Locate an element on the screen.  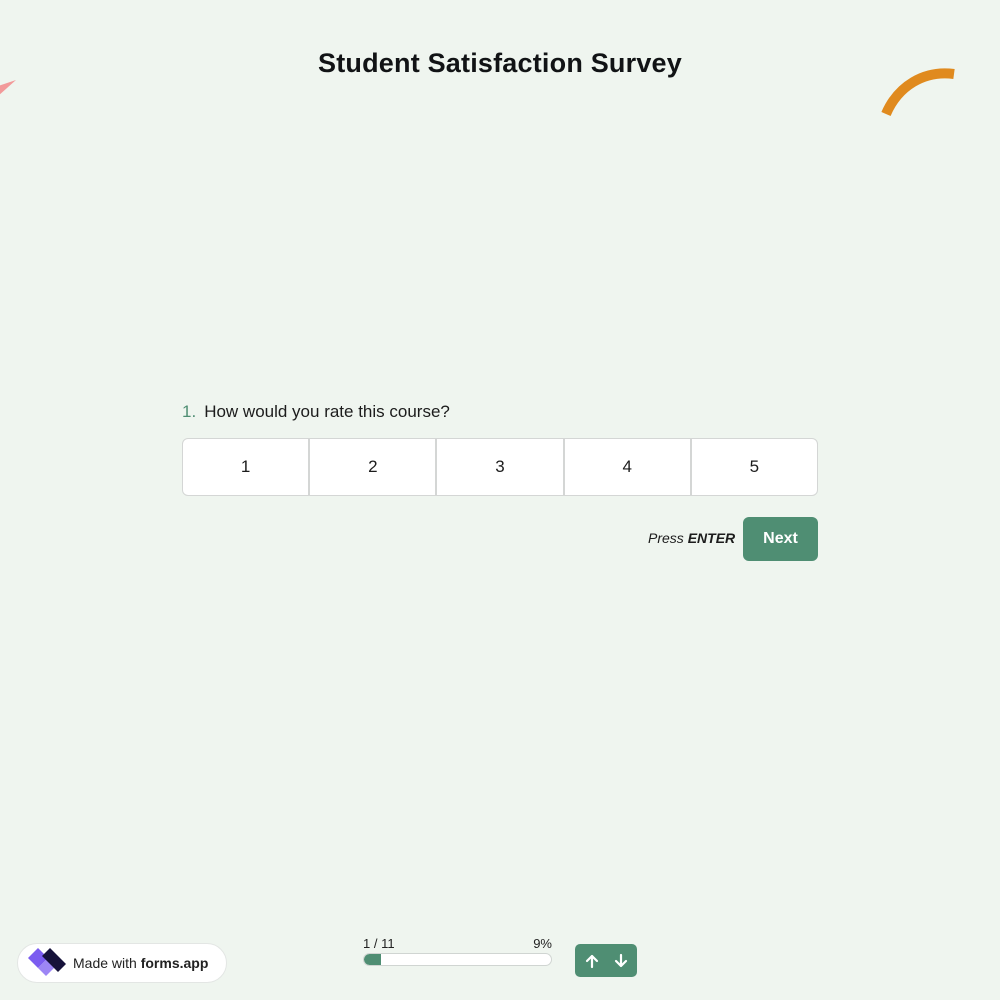
press-hint-key: ENTER is located at coordinates (711, 538).